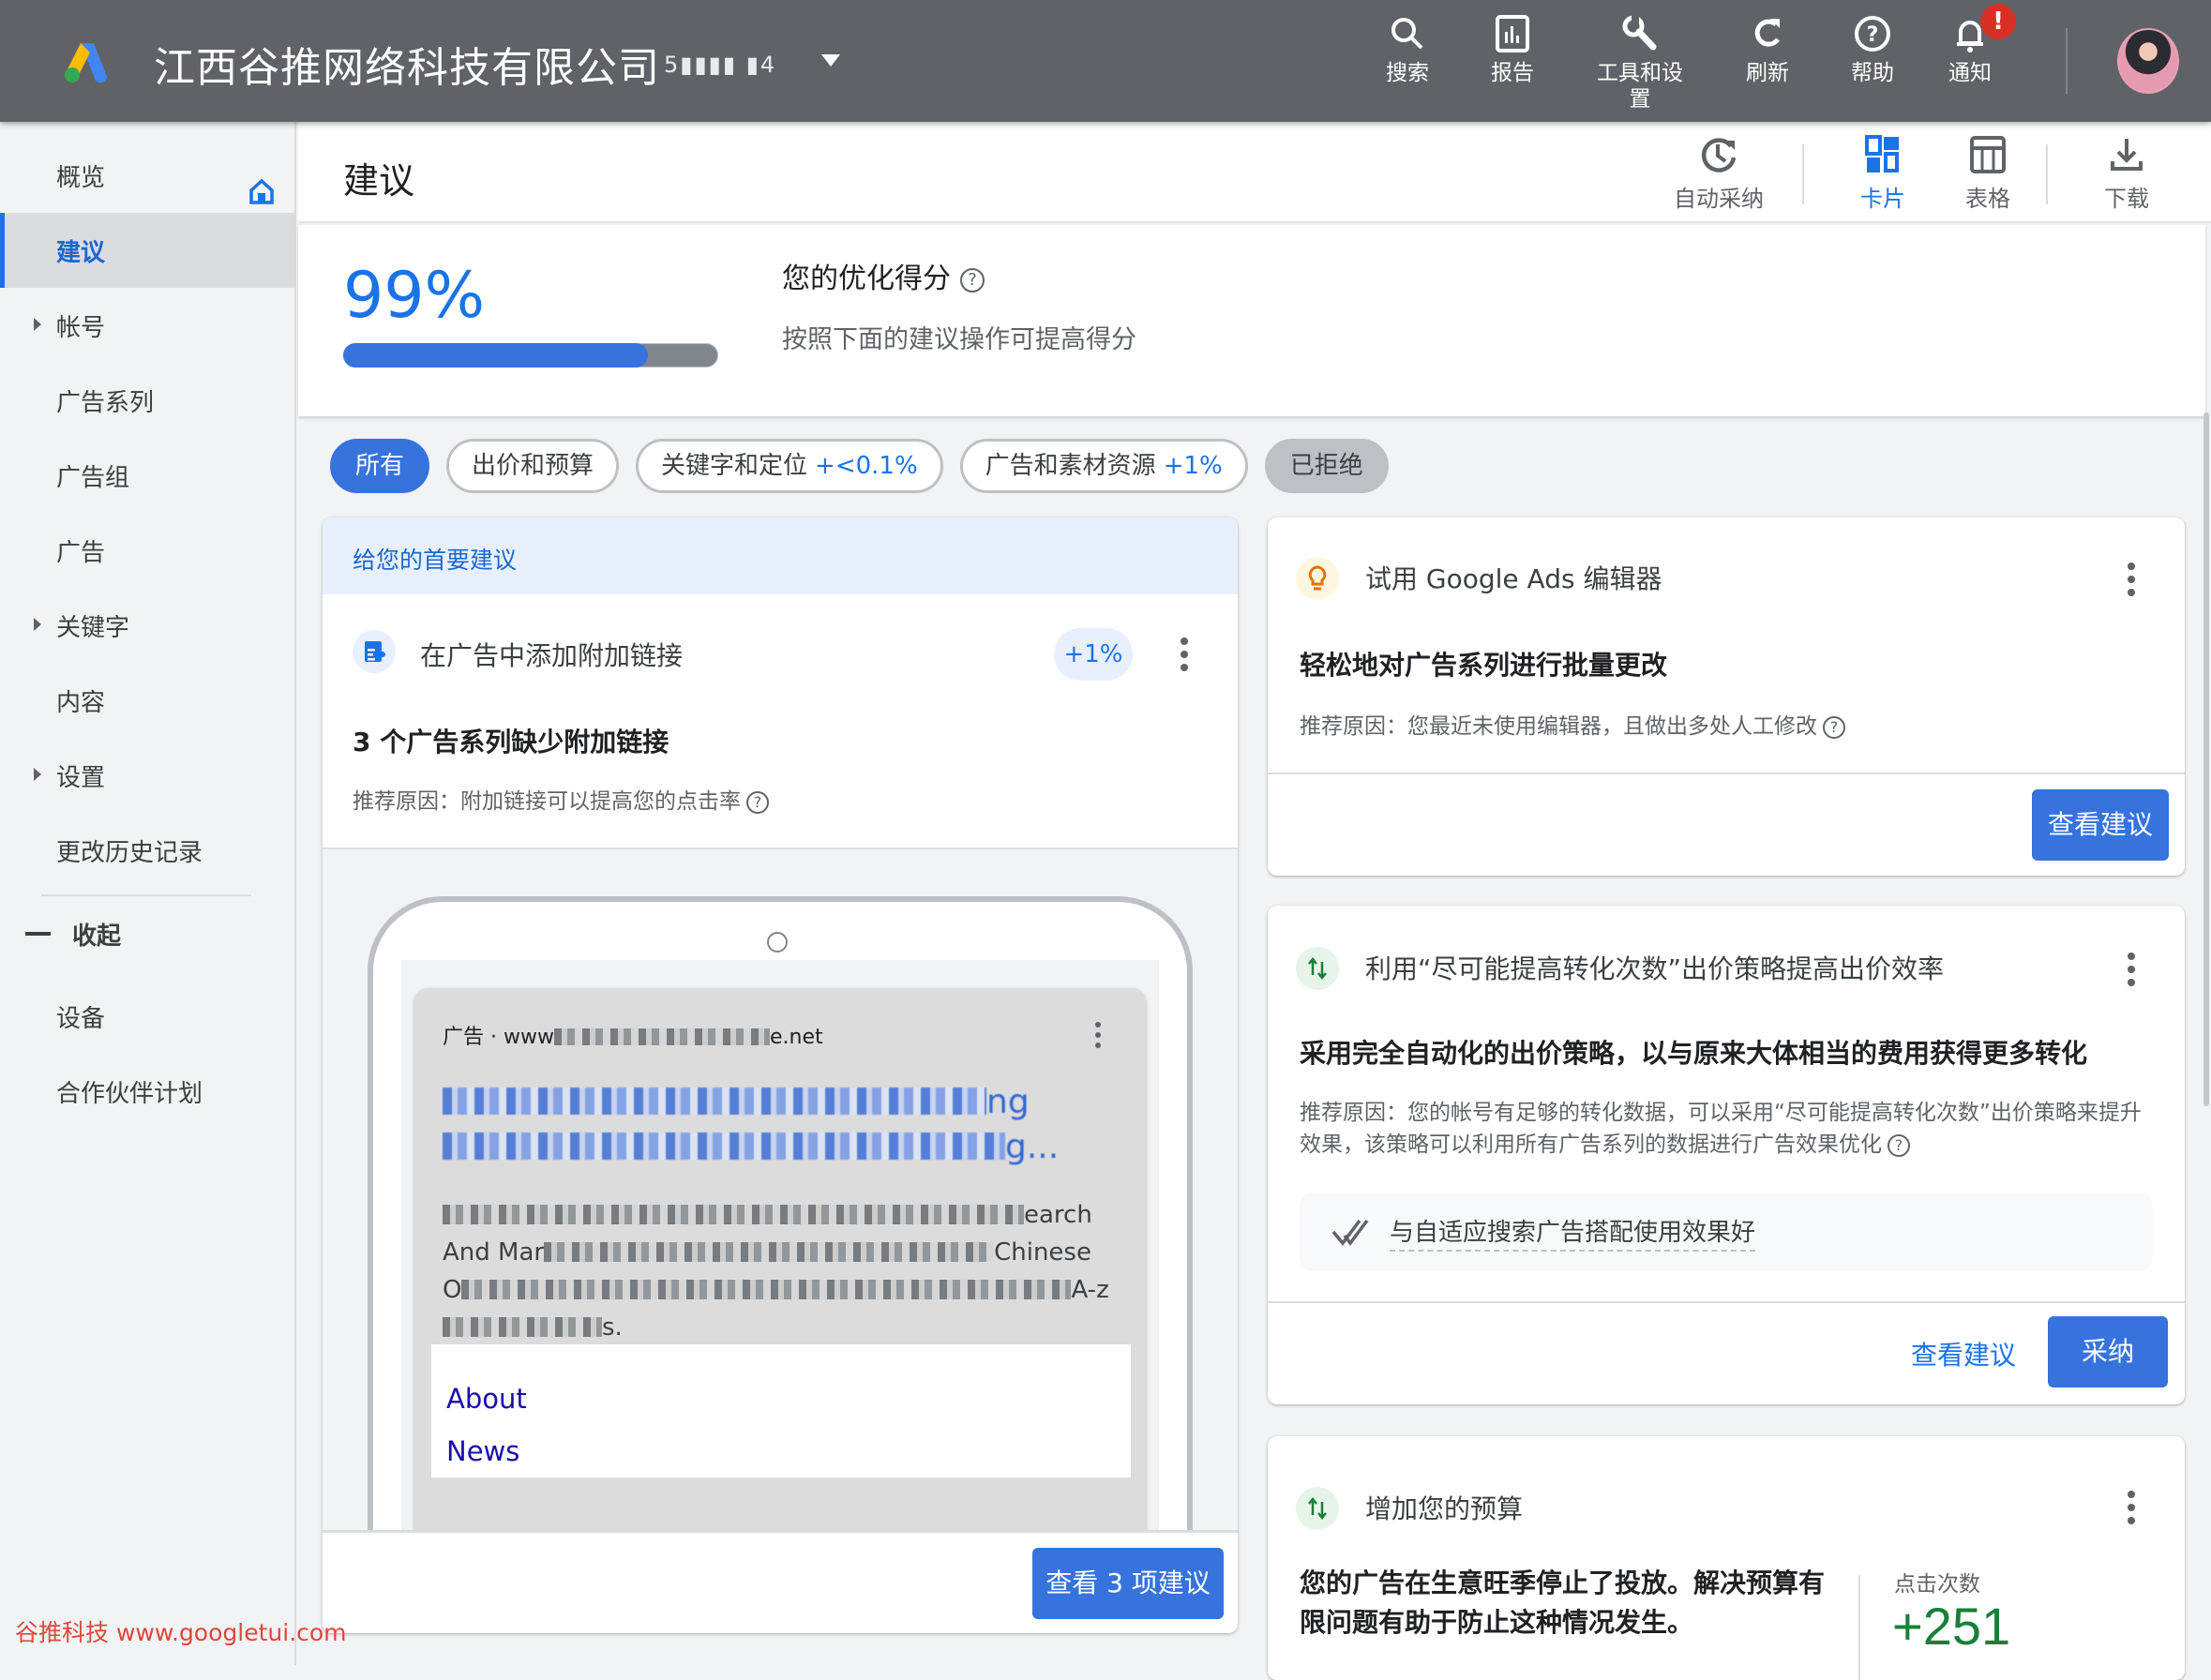  I want to click on ad-label-text: 广告 · www, so click(498, 1037).